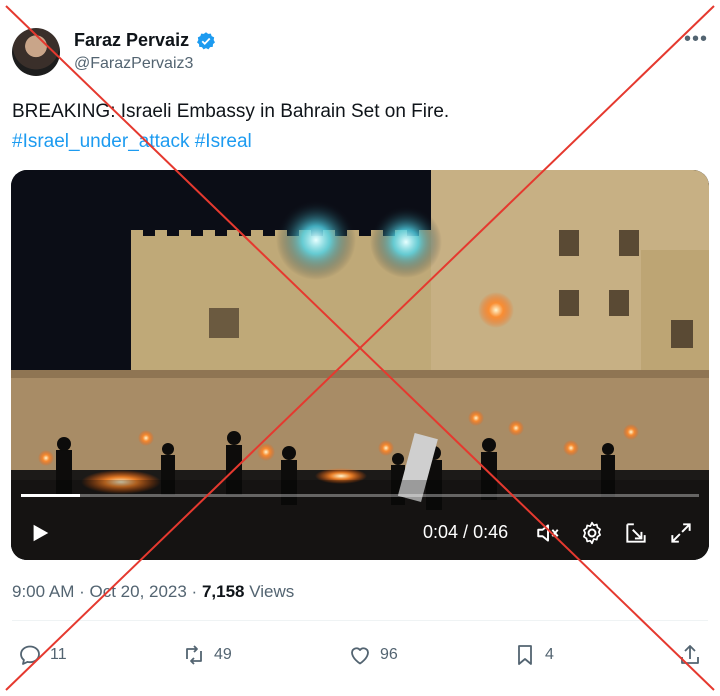 The image size is (720, 696). Describe the element at coordinates (549, 654) in the screenshot. I see `bookmark-count: 4` at that location.